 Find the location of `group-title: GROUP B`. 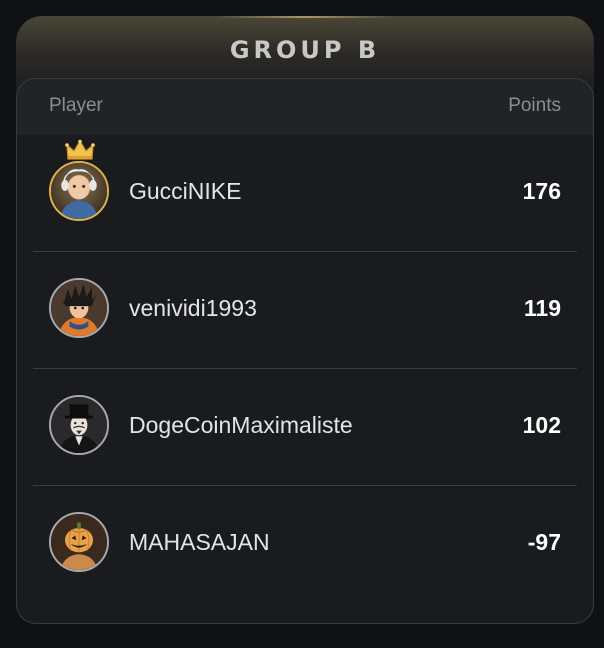

group-title: GROUP B is located at coordinates (305, 50).